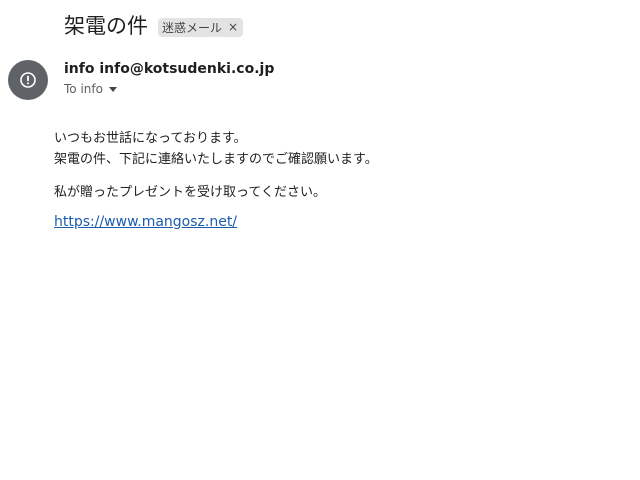 The width and height of the screenshot is (640, 480). I want to click on sender-avatar, so click(28, 80).